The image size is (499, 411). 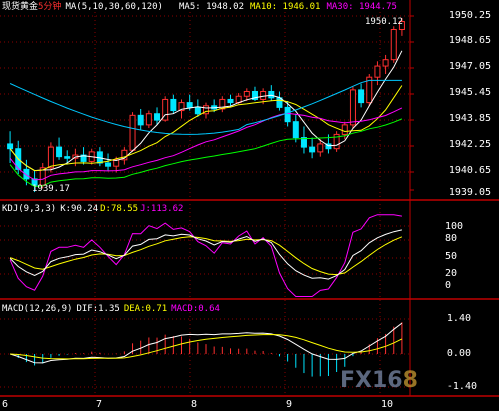 I want to click on macd-dif-value: DIF:1.35, so click(x=98, y=309).